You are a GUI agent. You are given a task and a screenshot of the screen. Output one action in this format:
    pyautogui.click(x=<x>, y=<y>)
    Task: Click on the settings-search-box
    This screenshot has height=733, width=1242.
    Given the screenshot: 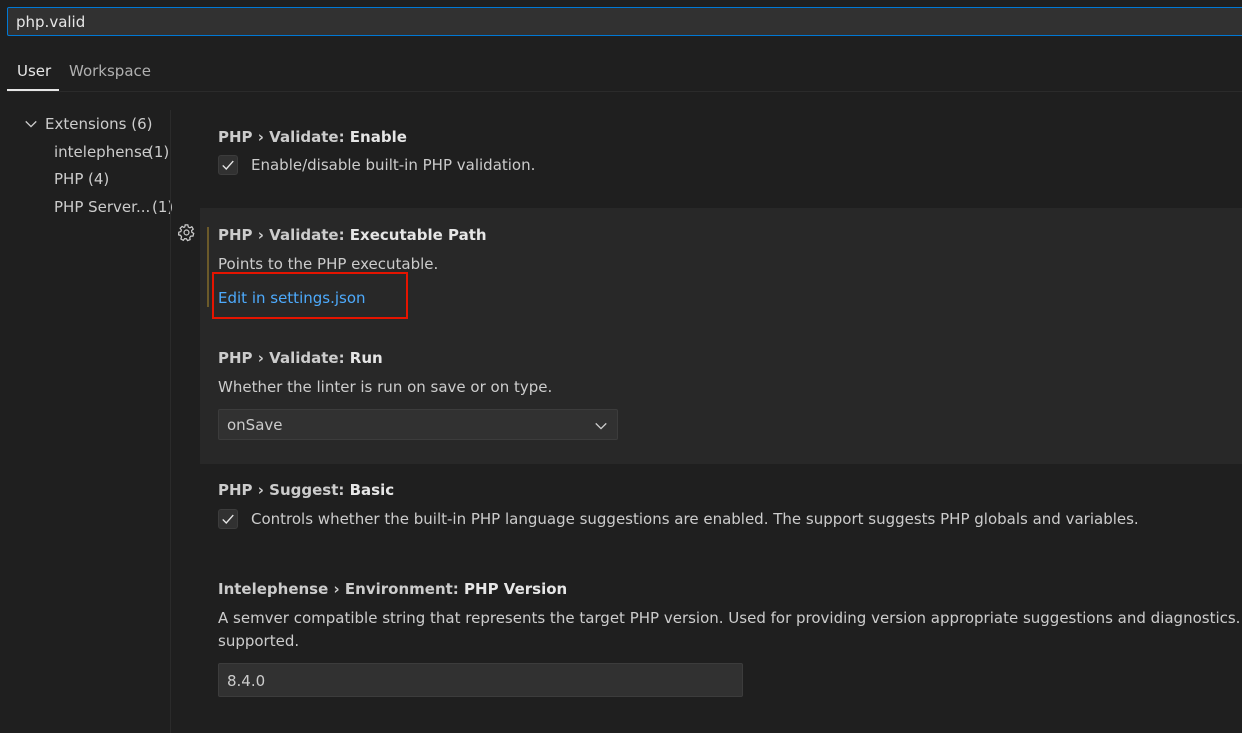 What is the action you would take?
    pyautogui.click(x=624, y=21)
    